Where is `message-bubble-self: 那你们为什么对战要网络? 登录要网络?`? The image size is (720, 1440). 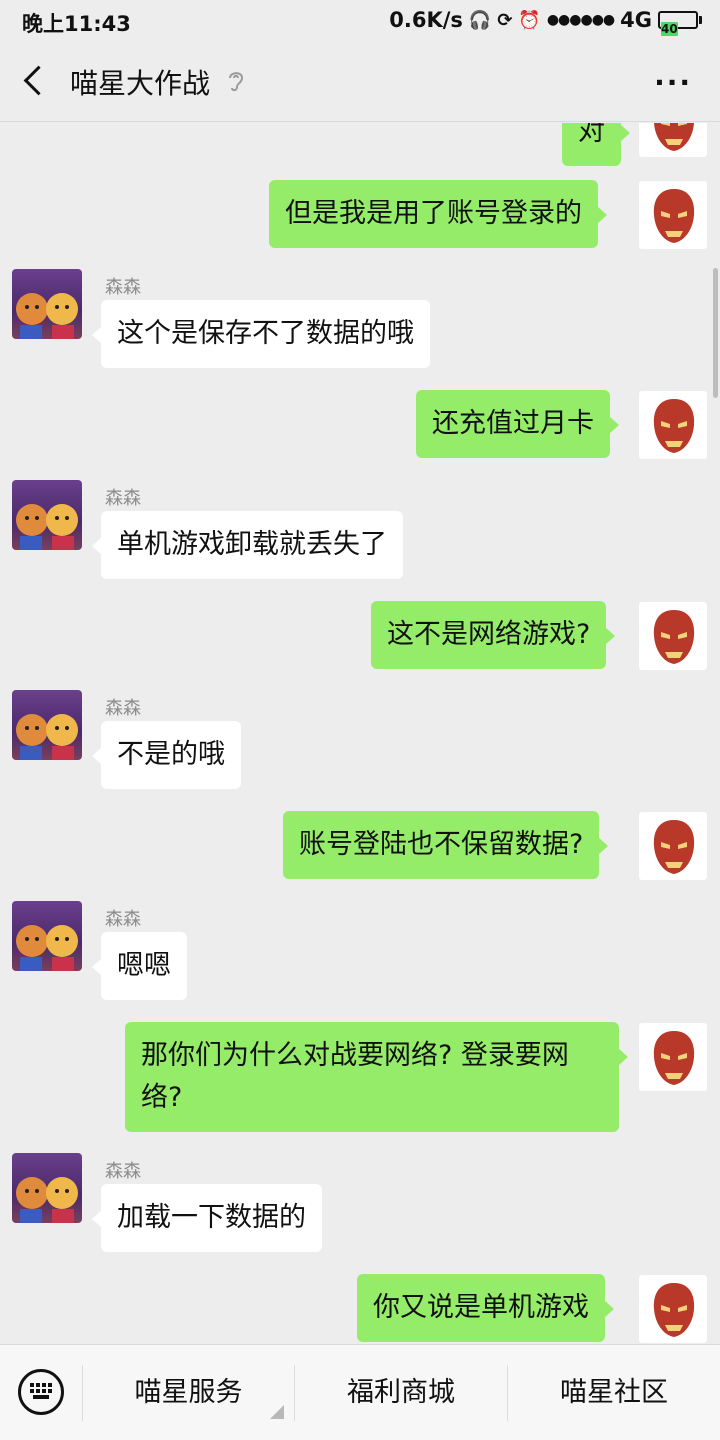 message-bubble-self: 那你们为什么对战要网络? 登录要网络? is located at coordinates (376, 1077).